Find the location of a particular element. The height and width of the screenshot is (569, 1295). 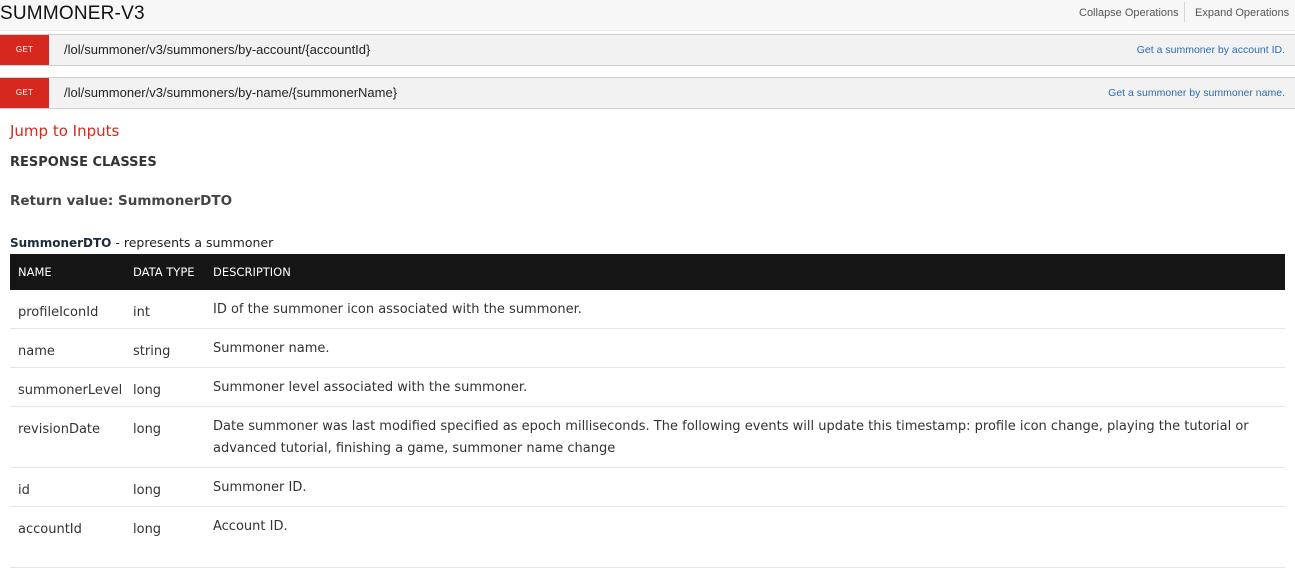

table-header: NAME DATA TYPE DESCRIPTION is located at coordinates (647, 272).